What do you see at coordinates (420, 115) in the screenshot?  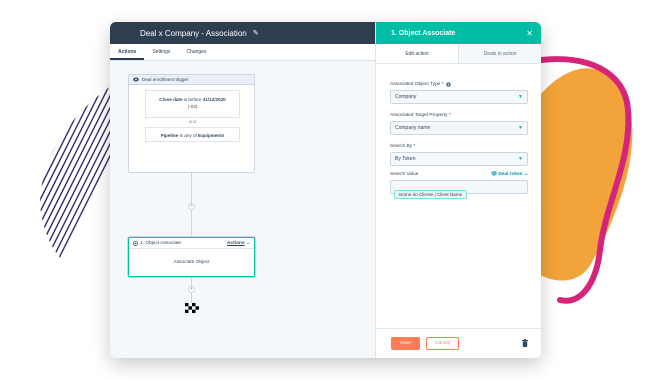 I see `target-property-label: Associated Target Property *` at bounding box center [420, 115].